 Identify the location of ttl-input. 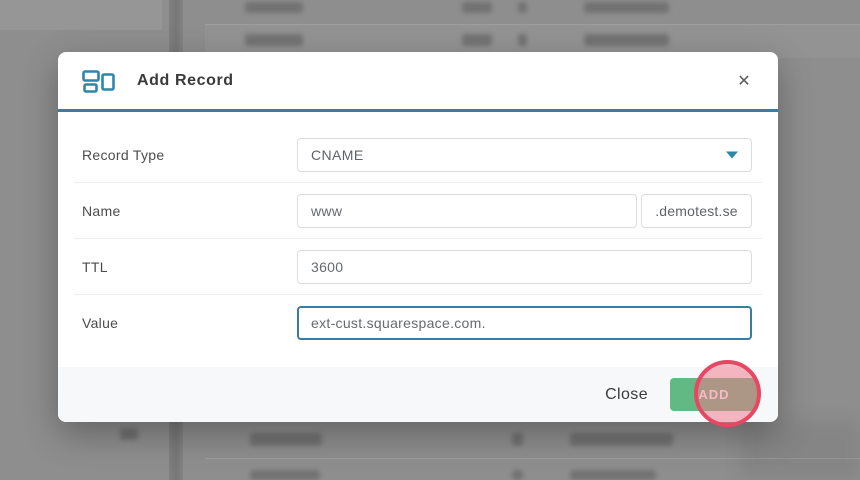
(524, 266).